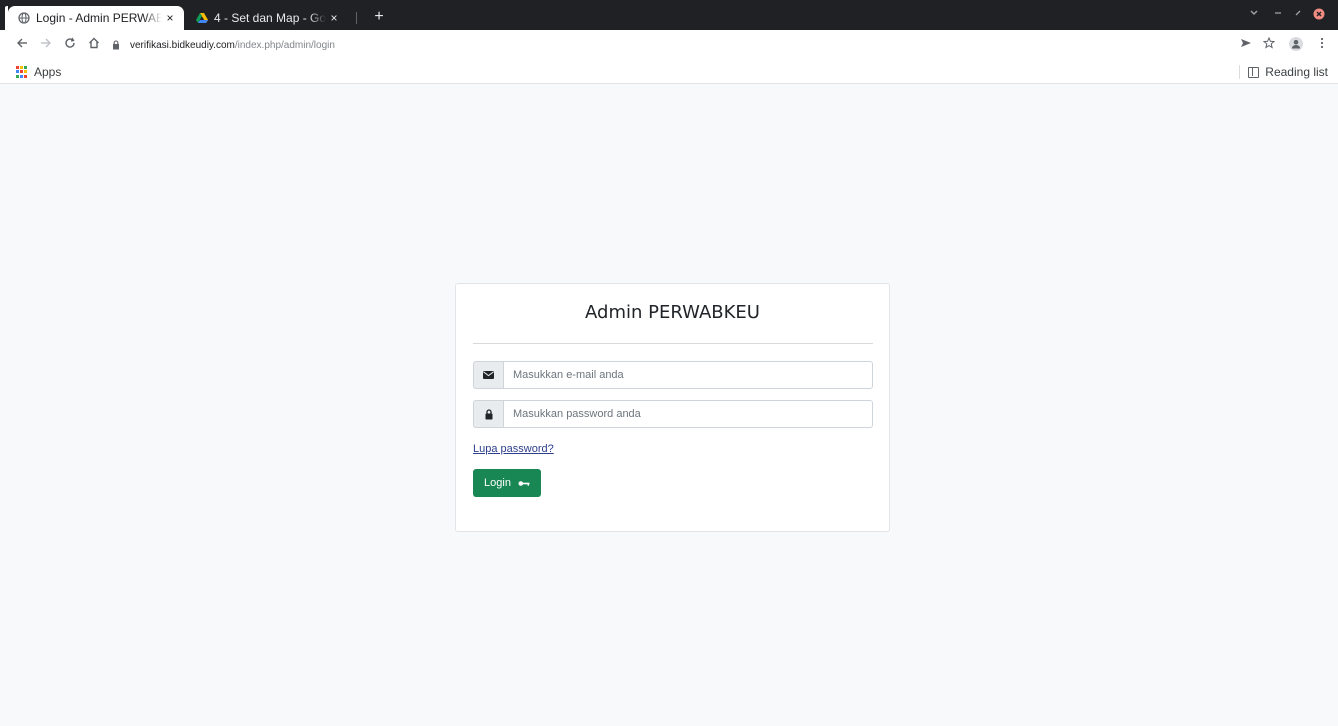  Describe the element at coordinates (488, 375) in the screenshot. I see `envelope-icon` at that location.